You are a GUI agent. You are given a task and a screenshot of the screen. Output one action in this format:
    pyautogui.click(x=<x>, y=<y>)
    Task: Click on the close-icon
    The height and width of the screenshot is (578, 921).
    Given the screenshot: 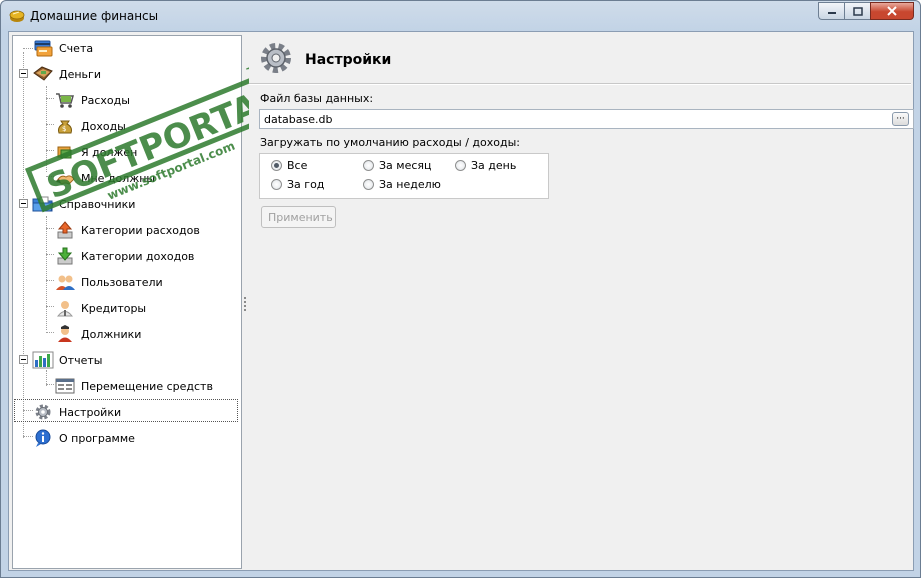 What is the action you would take?
    pyautogui.click(x=892, y=11)
    